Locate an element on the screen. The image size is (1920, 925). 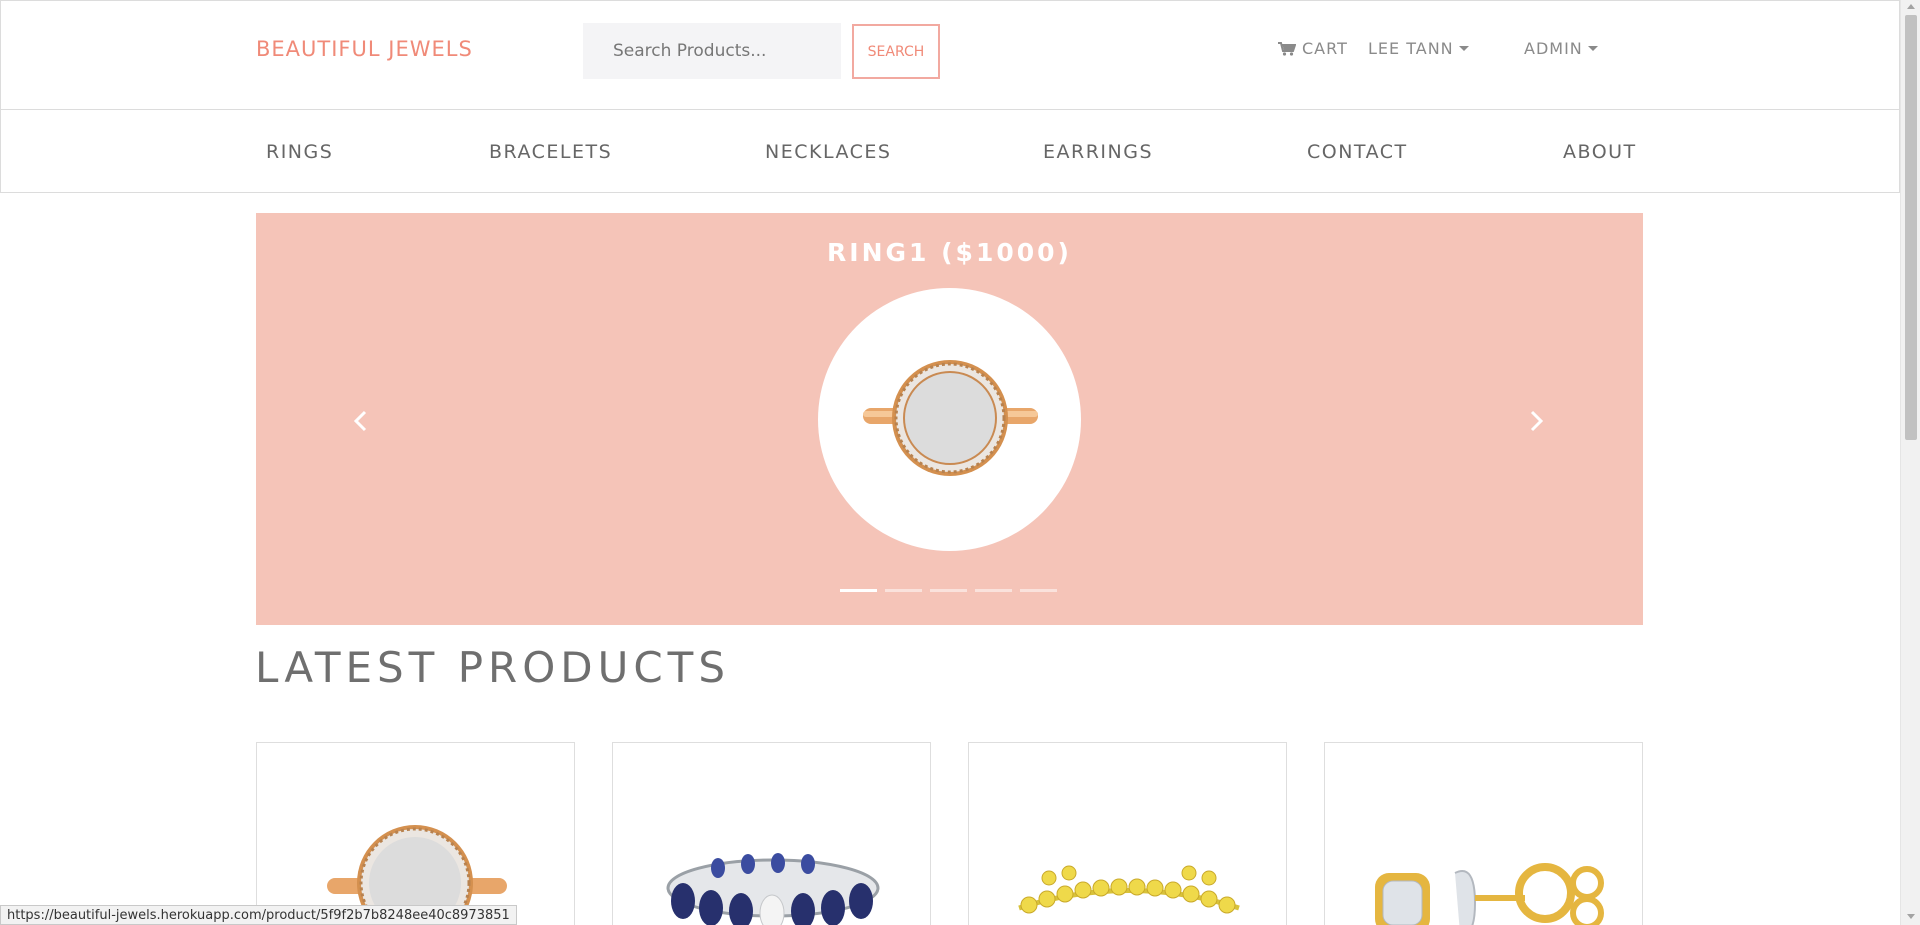
carousel-next-button is located at coordinates (1536, 421).